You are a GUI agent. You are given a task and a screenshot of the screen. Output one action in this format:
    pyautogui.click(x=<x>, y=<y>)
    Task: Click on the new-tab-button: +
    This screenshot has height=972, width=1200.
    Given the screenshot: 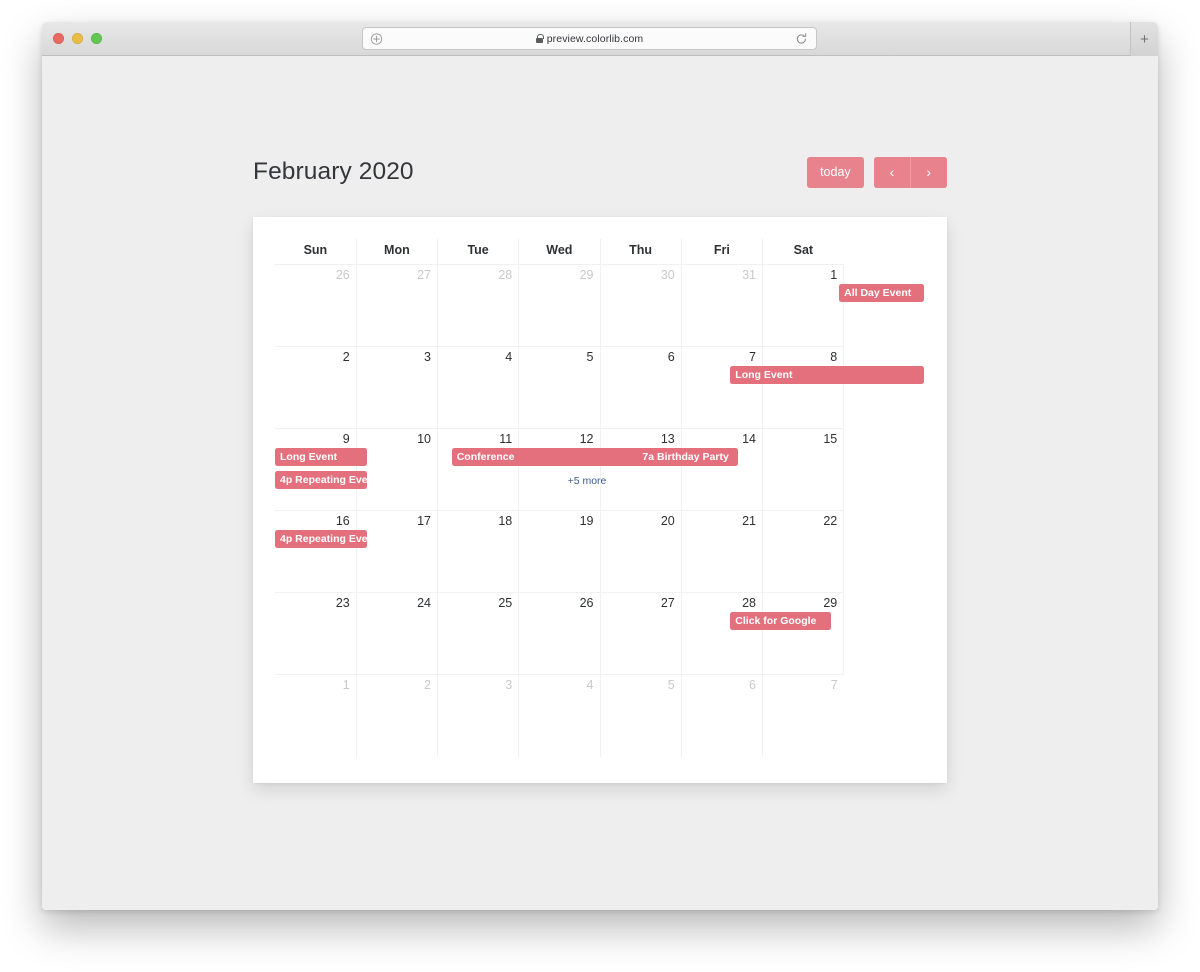 What is the action you would take?
    pyautogui.click(x=1144, y=39)
    